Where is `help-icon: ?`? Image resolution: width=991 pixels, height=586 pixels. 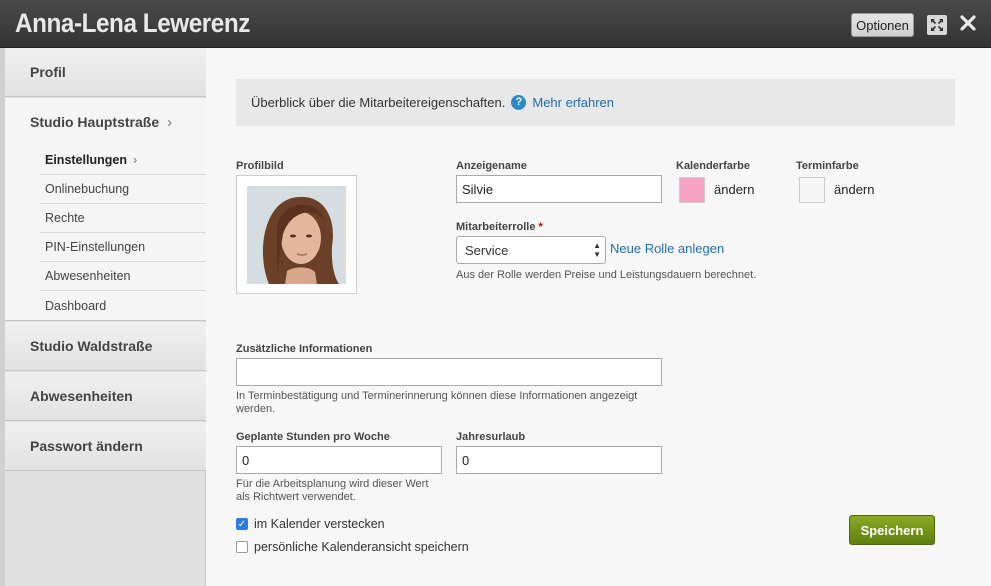
help-icon: ? is located at coordinates (519, 102).